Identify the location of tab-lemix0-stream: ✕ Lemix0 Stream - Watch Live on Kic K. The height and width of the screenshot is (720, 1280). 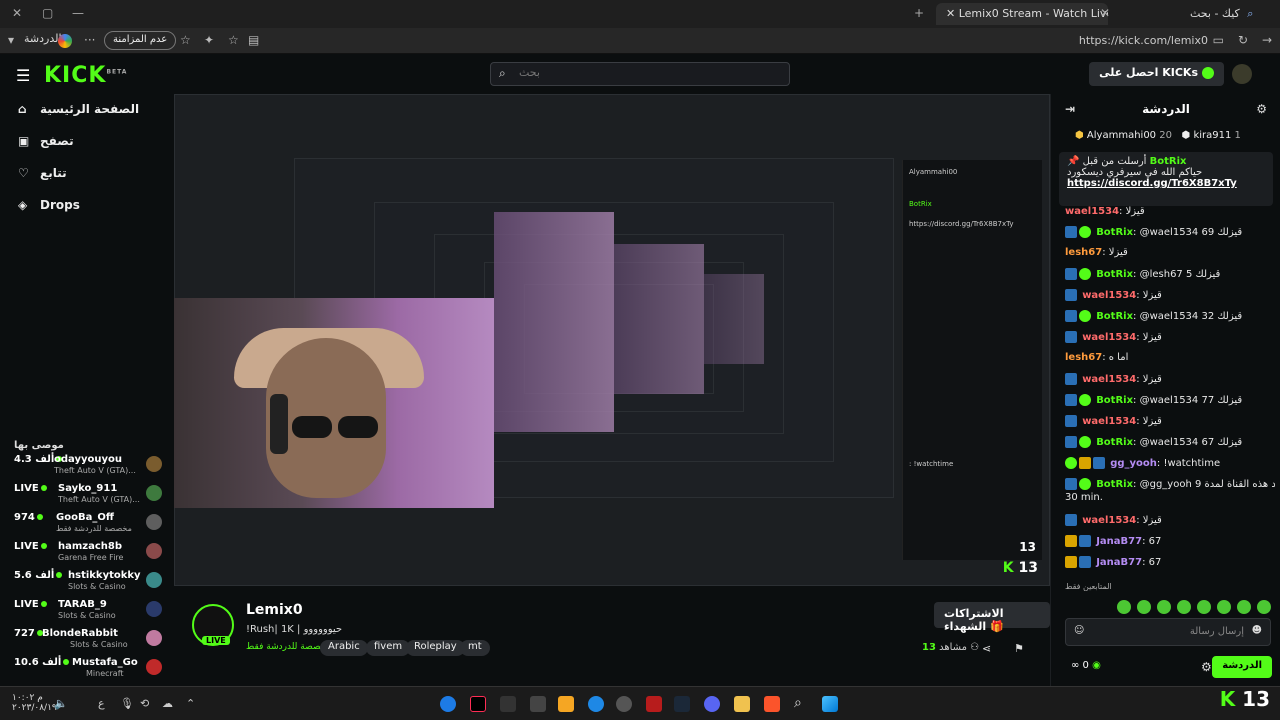
(1022, 14).